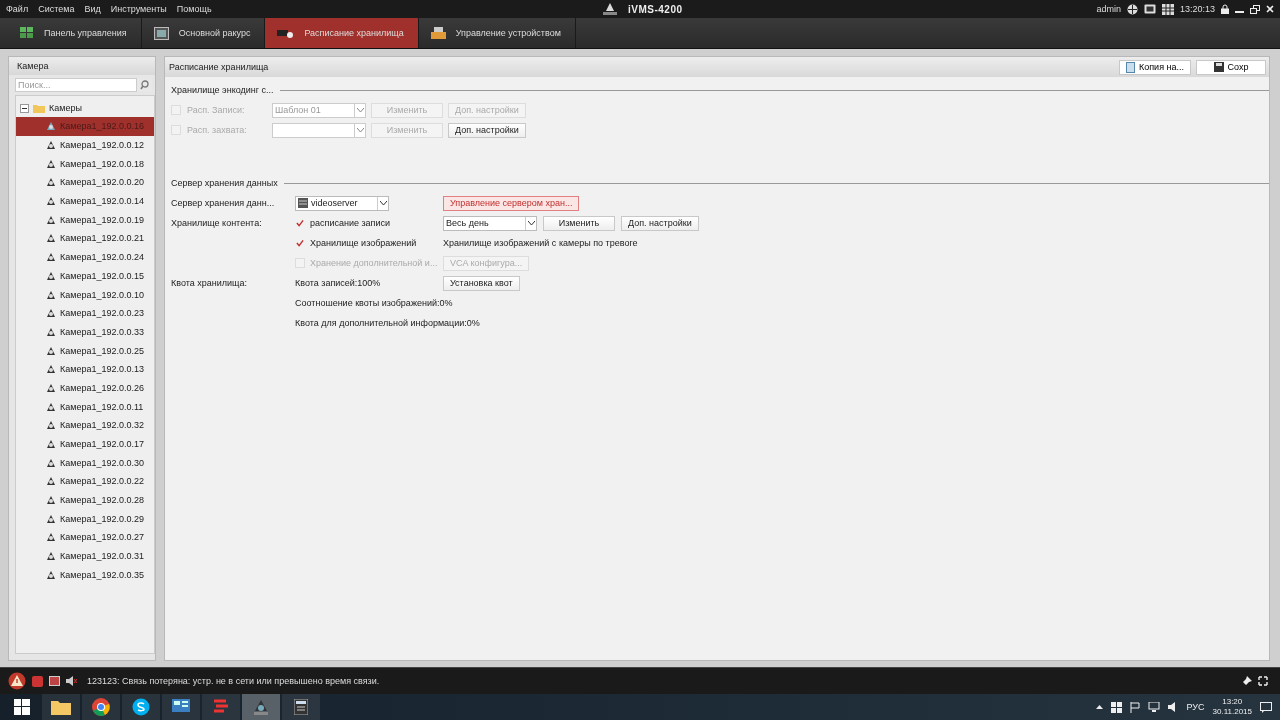 The width and height of the screenshot is (1280, 720). I want to click on menu-item: Вид, so click(92, 9).